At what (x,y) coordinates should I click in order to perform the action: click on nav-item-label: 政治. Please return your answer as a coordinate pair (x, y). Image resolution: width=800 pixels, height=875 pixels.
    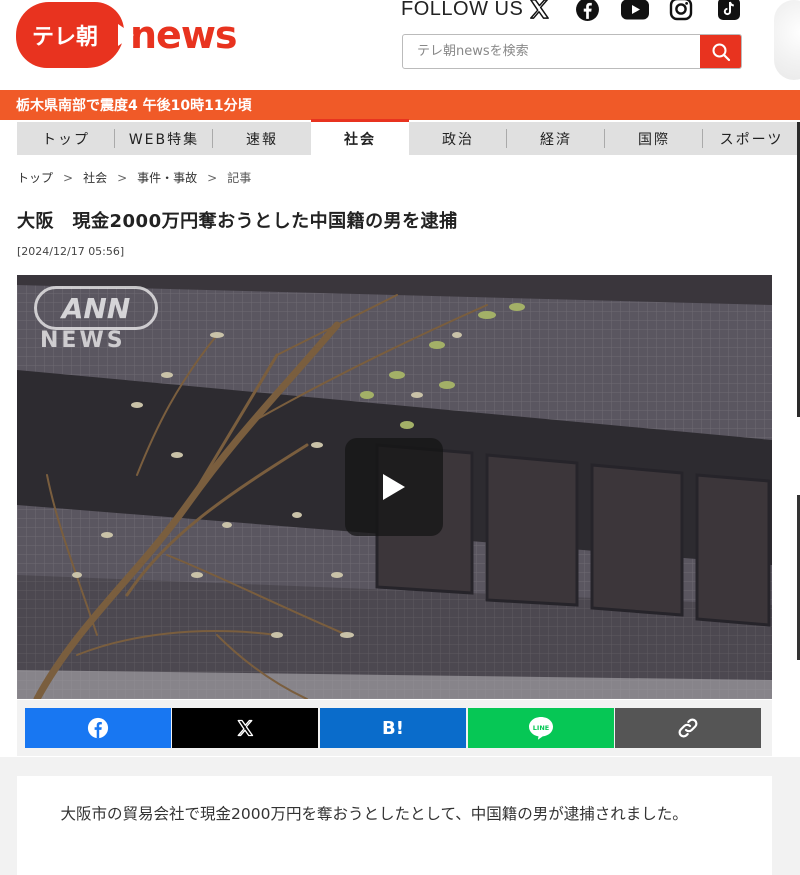
    Looking at the image, I should click on (458, 139).